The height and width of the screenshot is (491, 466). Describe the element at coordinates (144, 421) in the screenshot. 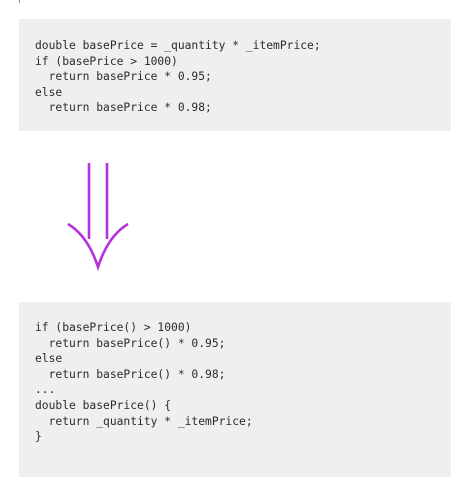

I see `code-line: return _quantity * _itemPrice;` at that location.